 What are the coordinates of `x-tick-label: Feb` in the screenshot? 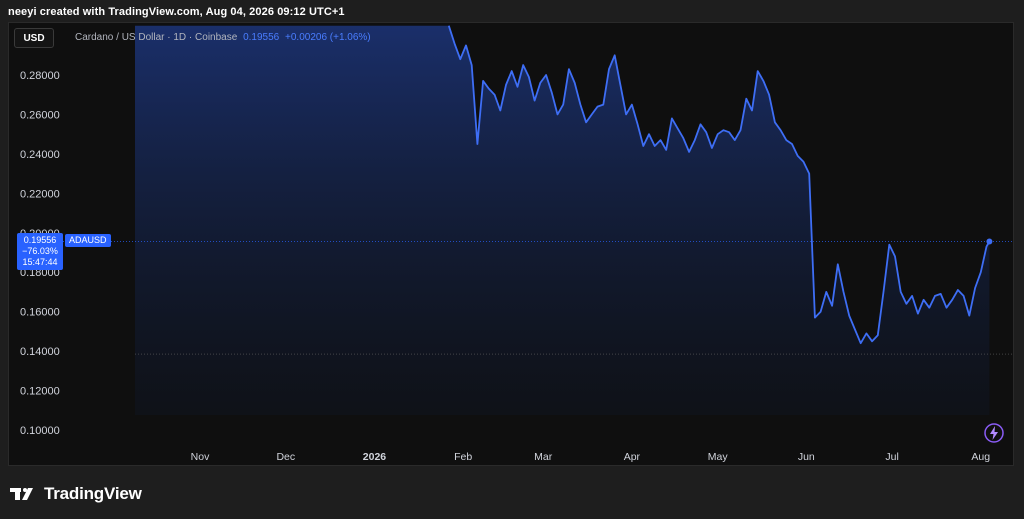 It's located at (463, 457).